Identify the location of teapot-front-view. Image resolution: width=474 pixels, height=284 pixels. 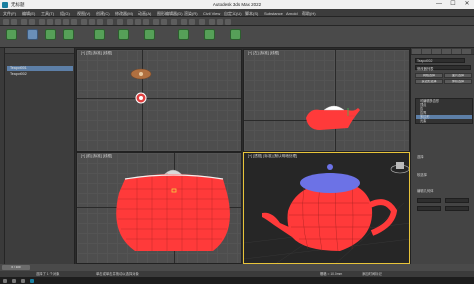
(159, 208).